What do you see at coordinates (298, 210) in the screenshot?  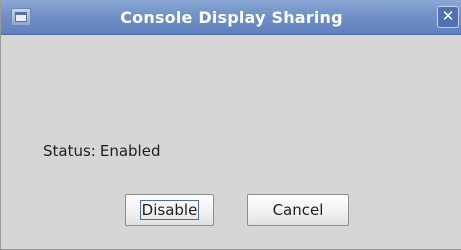 I see `cancel-button: Cancel` at bounding box center [298, 210].